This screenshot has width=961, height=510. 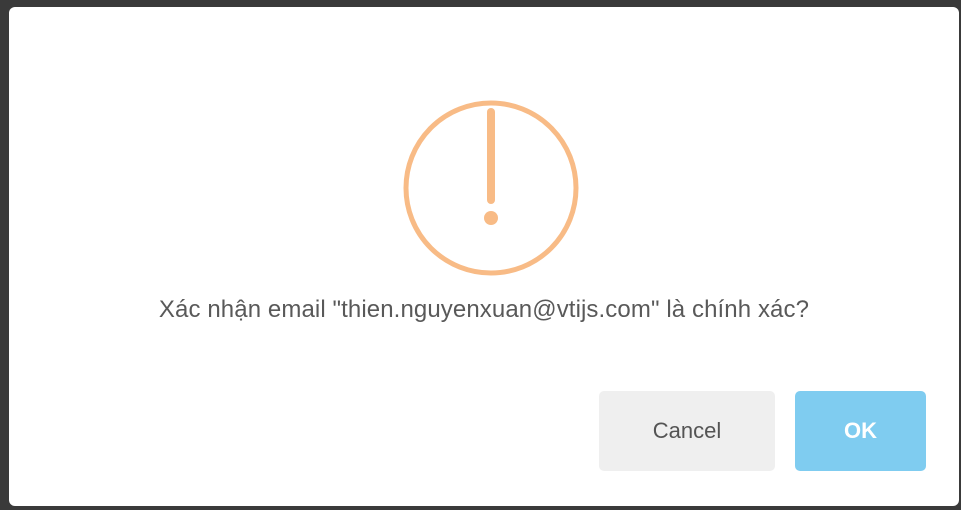 I want to click on cancel-button: Cancel, so click(x=687, y=431).